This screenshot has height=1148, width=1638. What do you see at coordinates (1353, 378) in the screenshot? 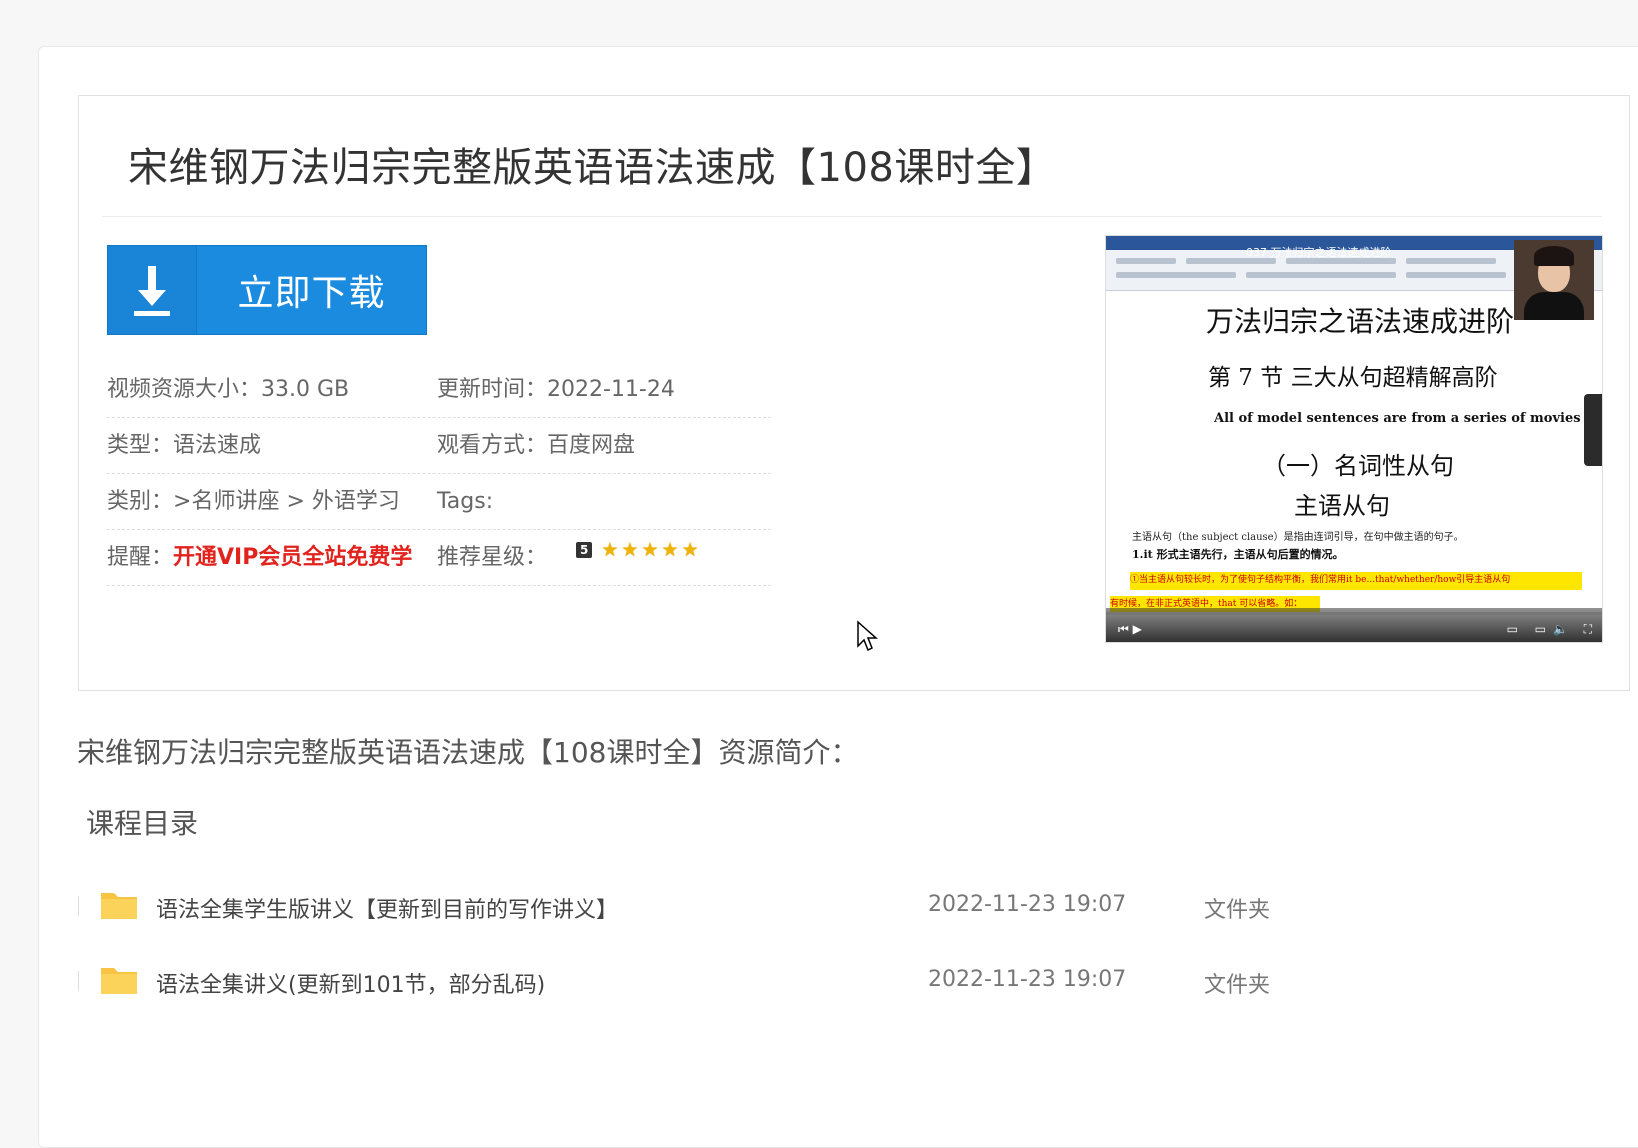
I see `slide-section: 第 7 节 三大从句超精解高阶` at bounding box center [1353, 378].